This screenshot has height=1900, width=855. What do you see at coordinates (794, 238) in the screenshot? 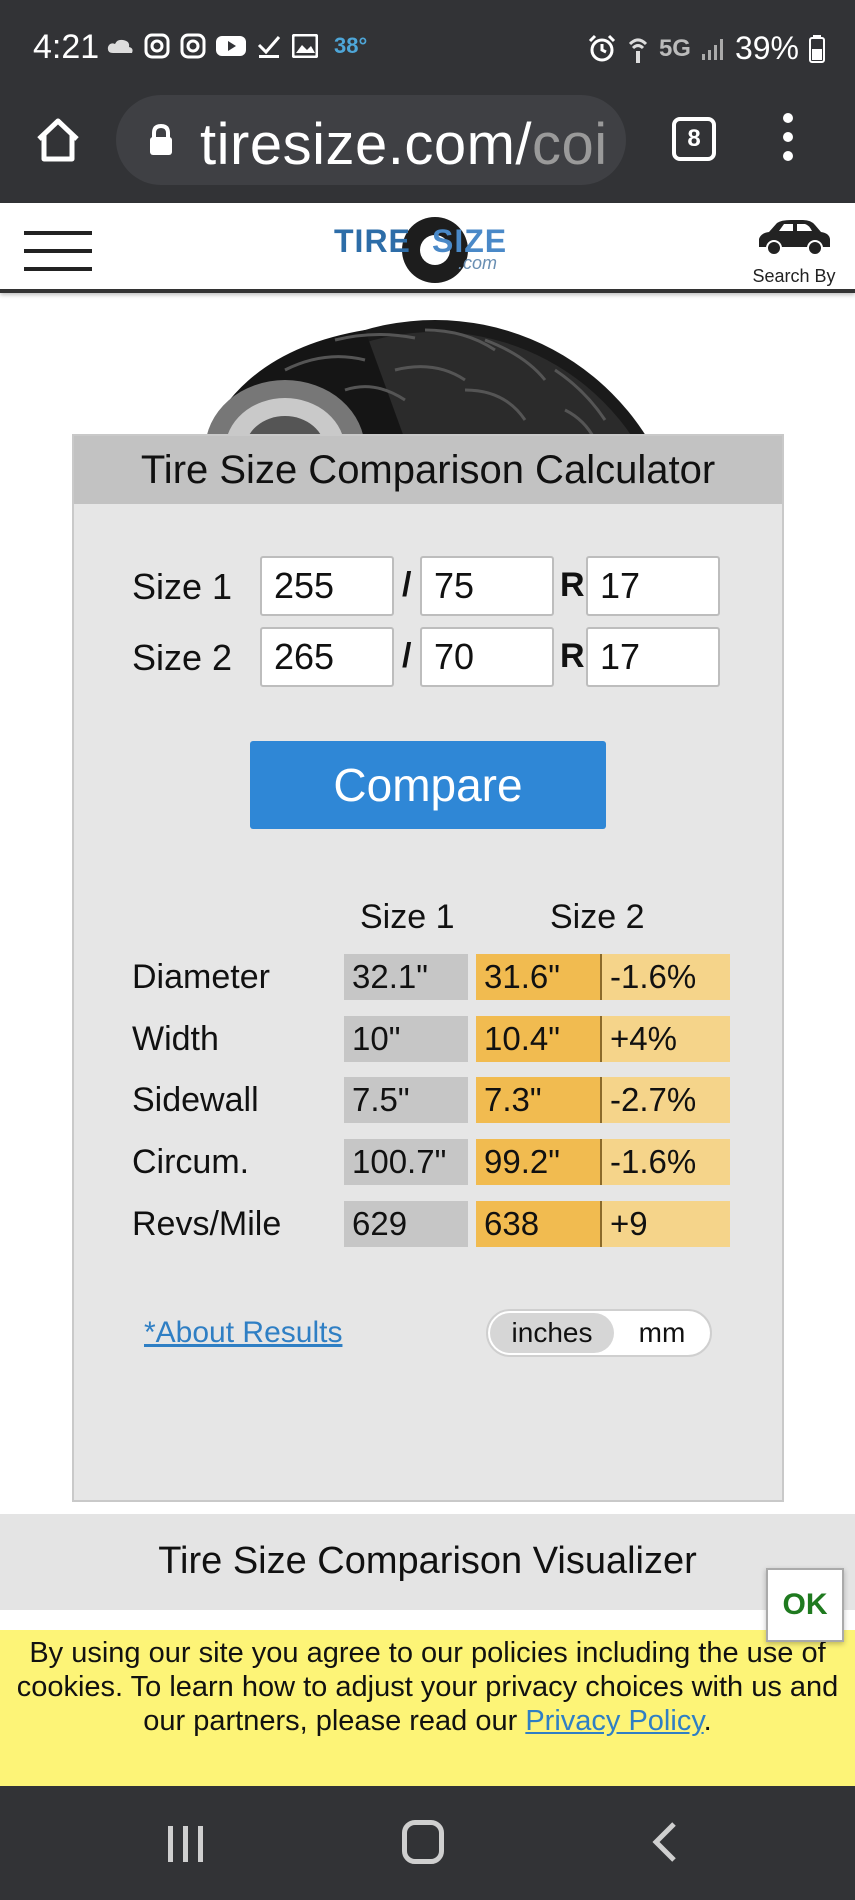
I see `car-icon` at bounding box center [794, 238].